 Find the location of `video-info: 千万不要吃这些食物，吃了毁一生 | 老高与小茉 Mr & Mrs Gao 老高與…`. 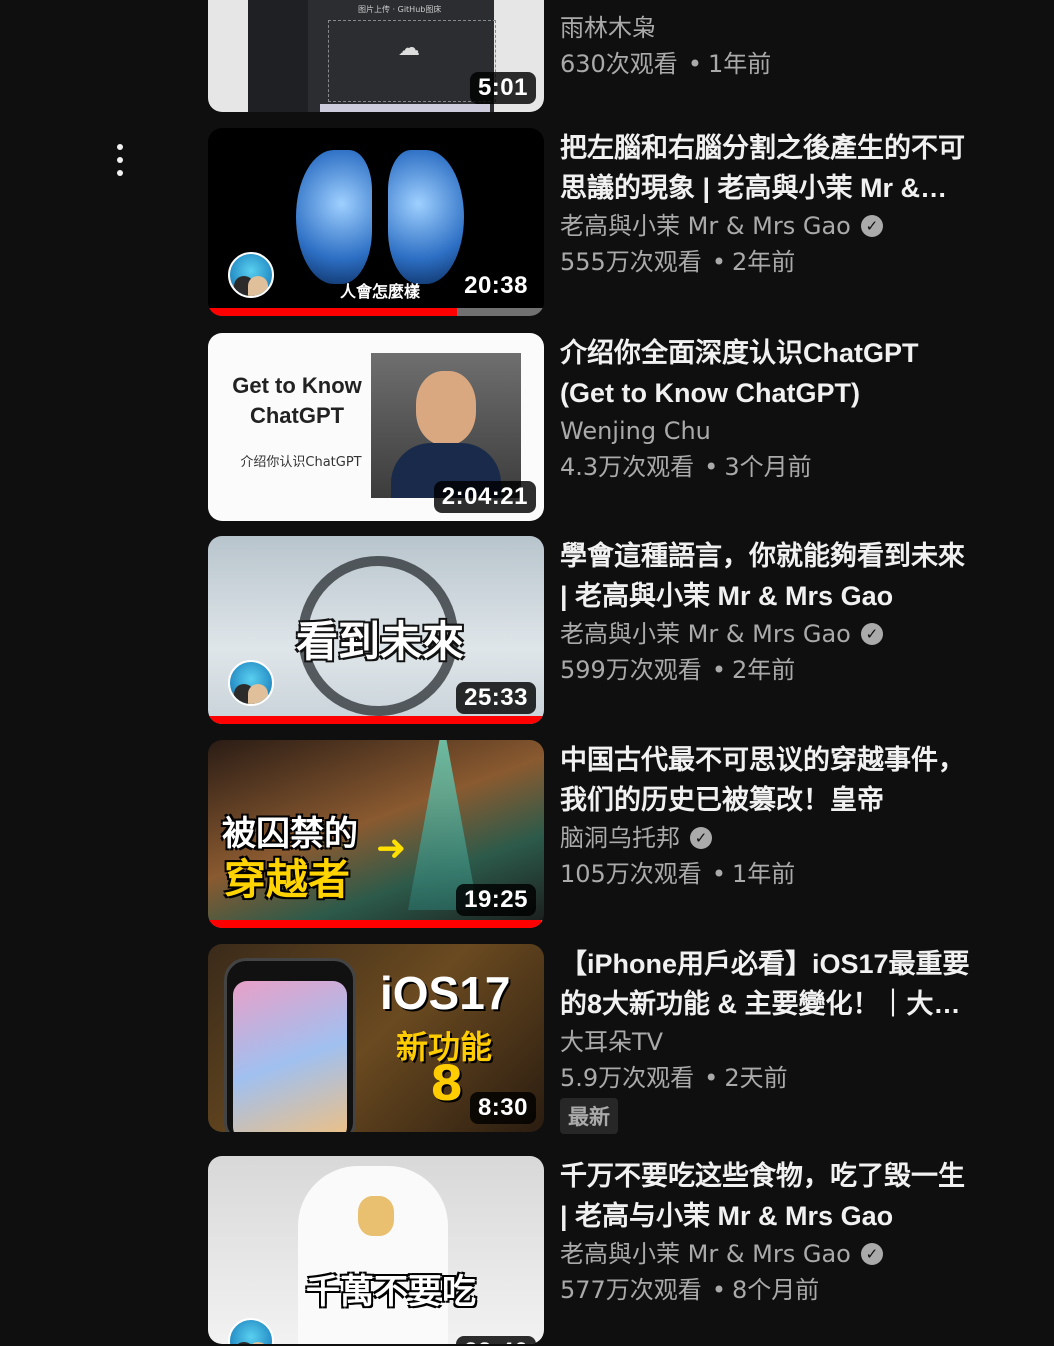

video-info: 千万不要吃这些食物，吃了毁一生 | 老高与小茉 Mr & Mrs Gao 老高與… is located at coordinates (765, 1232).